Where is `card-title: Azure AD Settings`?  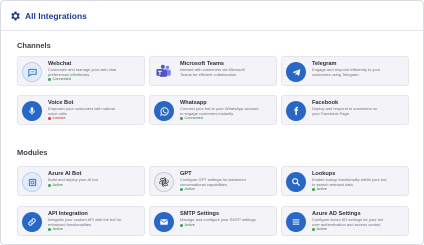
card-title: Azure AD Settings is located at coordinates (336, 214).